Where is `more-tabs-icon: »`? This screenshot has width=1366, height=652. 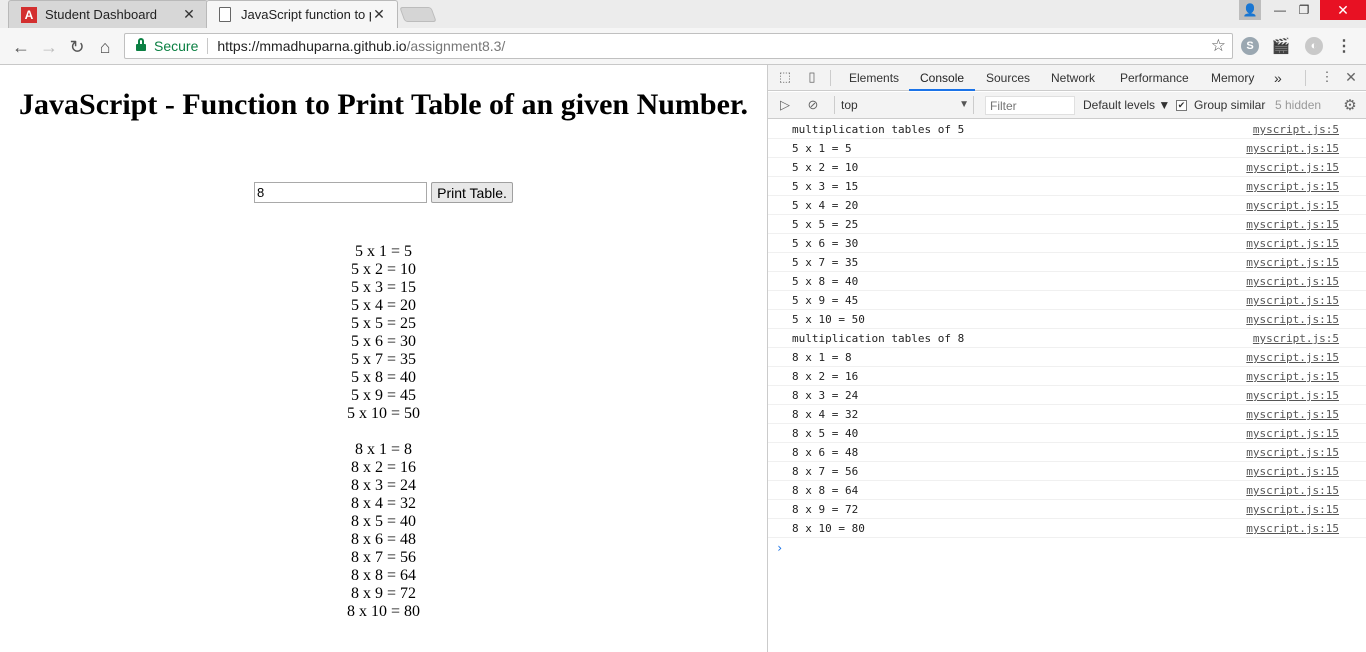
more-tabs-icon: » is located at coordinates (1278, 78).